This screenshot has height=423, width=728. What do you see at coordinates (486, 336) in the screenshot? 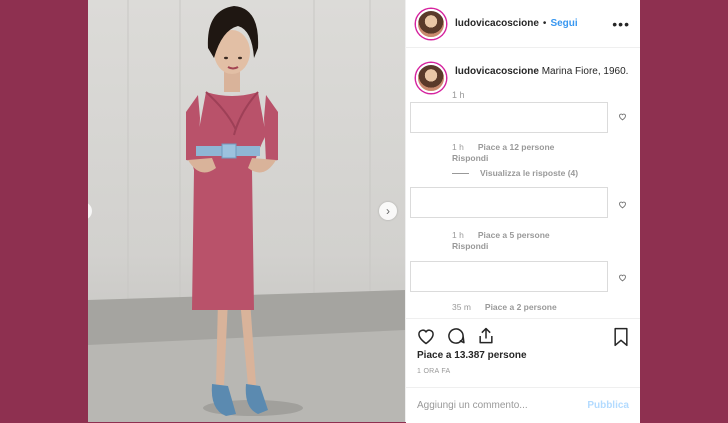
I see `share-icon` at bounding box center [486, 336].